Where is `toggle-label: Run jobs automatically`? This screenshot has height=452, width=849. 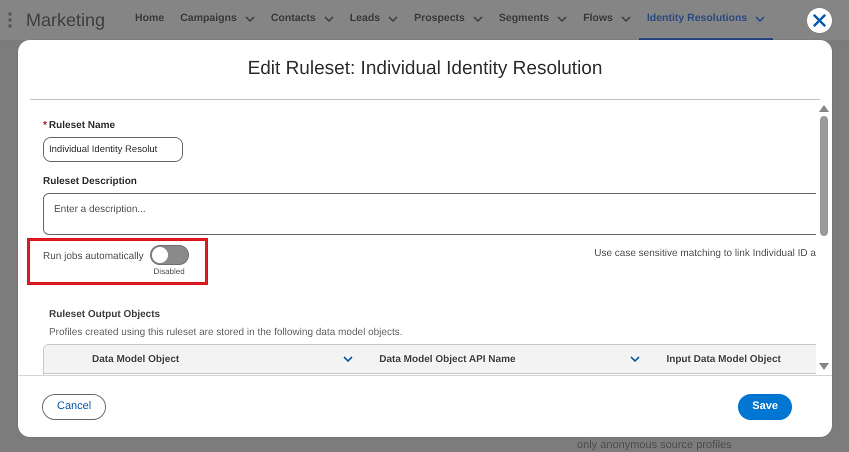
toggle-label: Run jobs automatically is located at coordinates (93, 257).